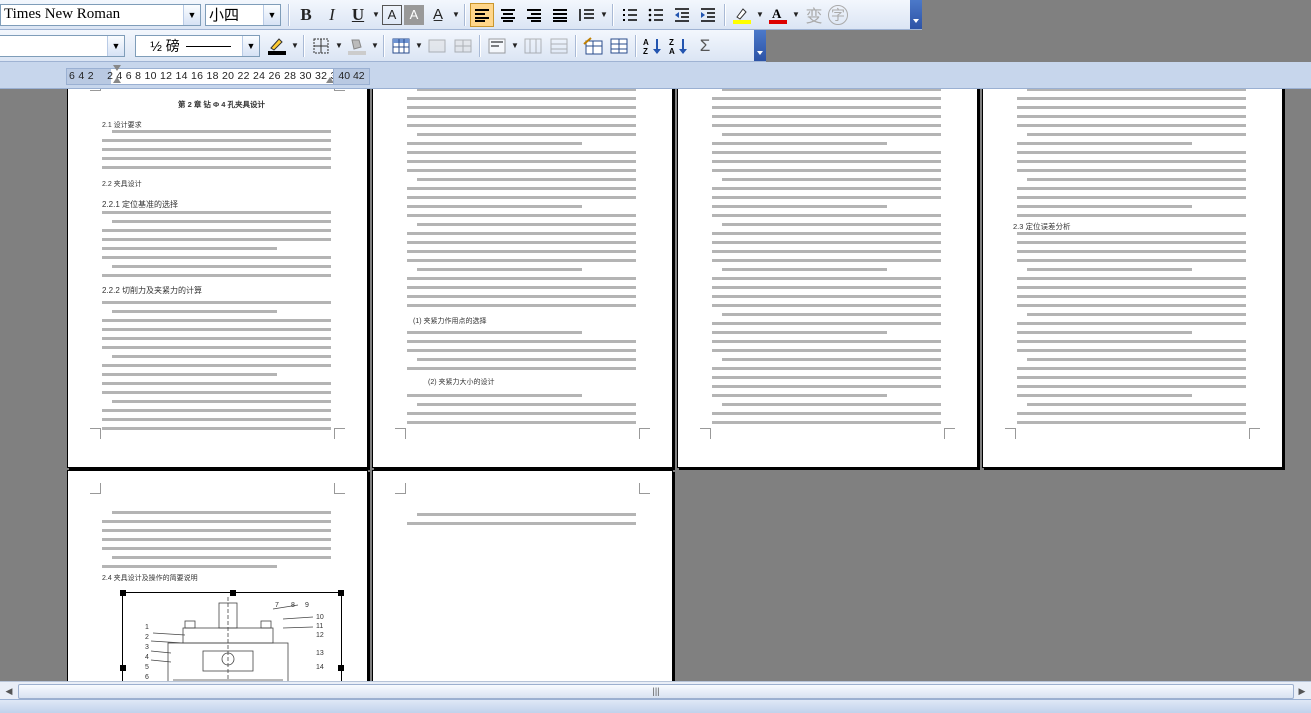  Describe the element at coordinates (147, 677) in the screenshot. I see `drawing-label: 6` at that location.